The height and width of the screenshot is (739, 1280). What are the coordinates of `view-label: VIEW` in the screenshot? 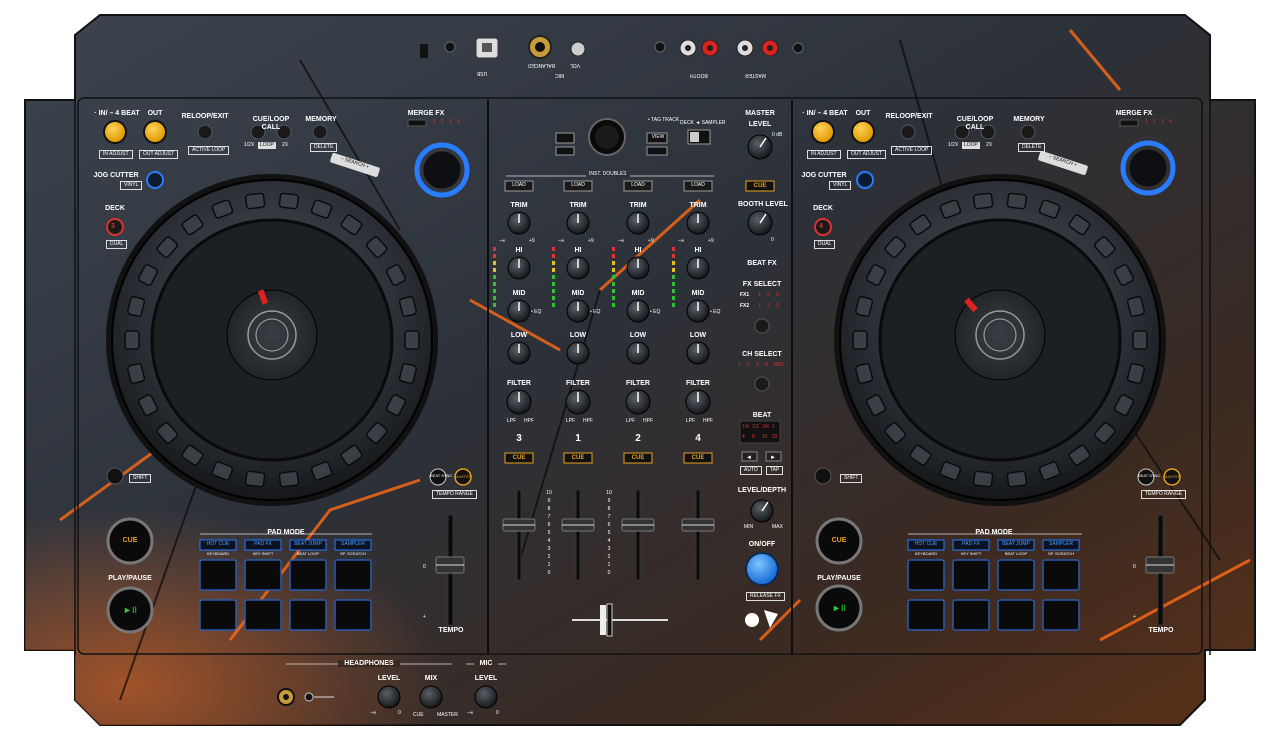 It's located at (658, 137).